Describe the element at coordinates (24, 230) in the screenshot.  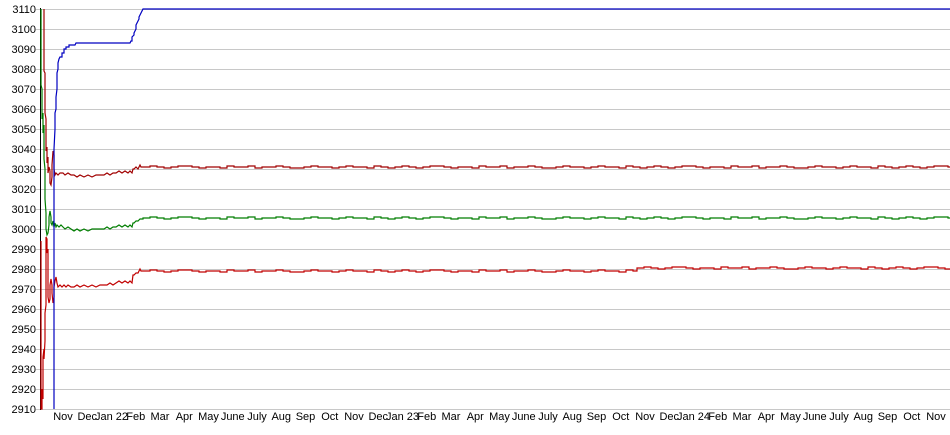
I see `y-axis-label: 3000` at that location.